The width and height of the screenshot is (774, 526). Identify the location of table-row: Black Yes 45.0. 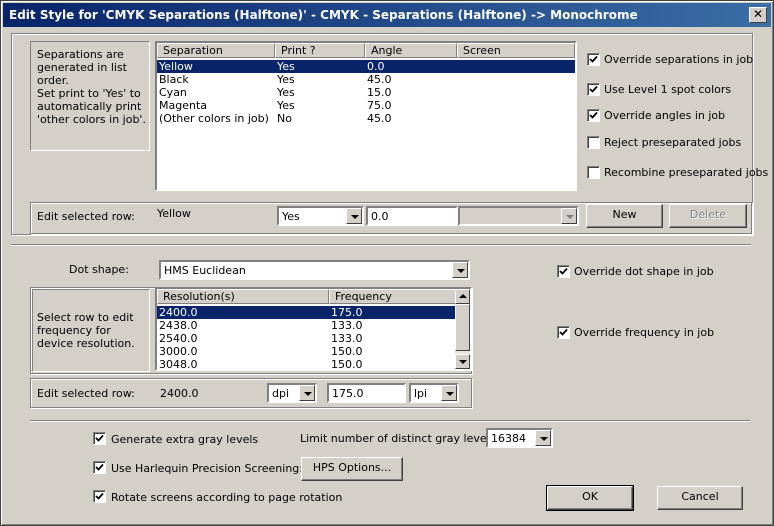
(366, 79).